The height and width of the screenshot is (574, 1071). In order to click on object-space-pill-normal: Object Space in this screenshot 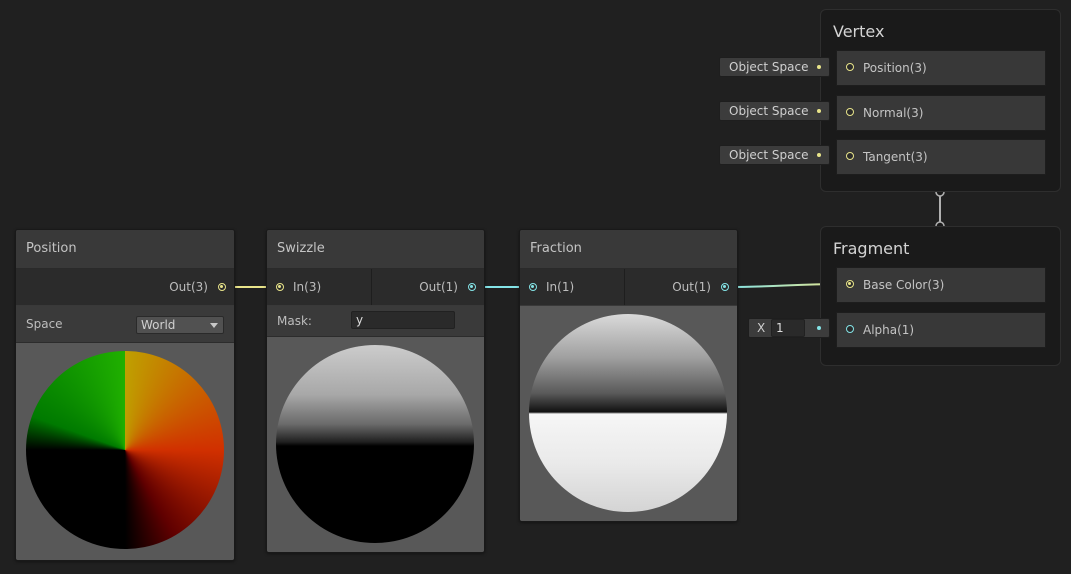, I will do `click(774, 111)`.